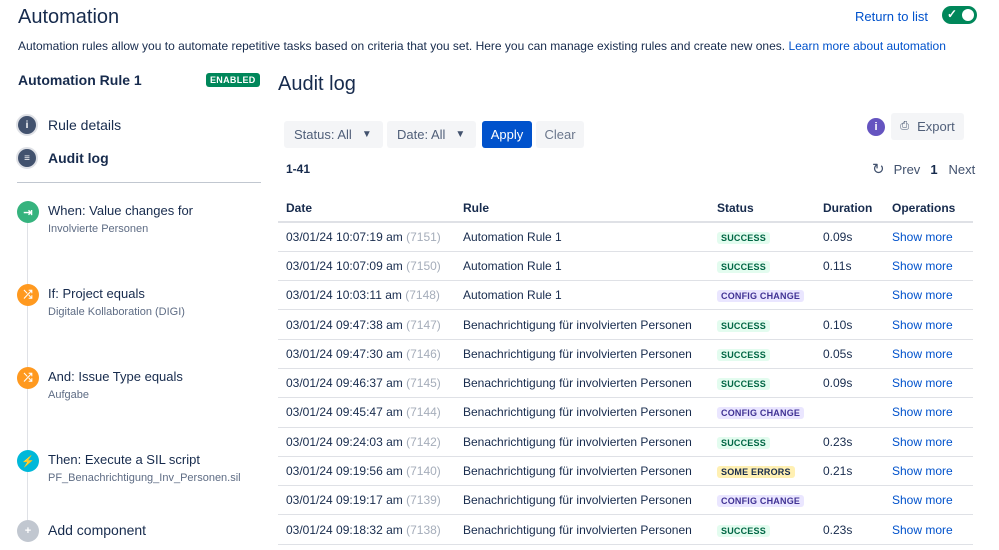 The height and width of the screenshot is (550, 999). Describe the element at coordinates (560, 134) in the screenshot. I see `clear-button: Clear` at that location.